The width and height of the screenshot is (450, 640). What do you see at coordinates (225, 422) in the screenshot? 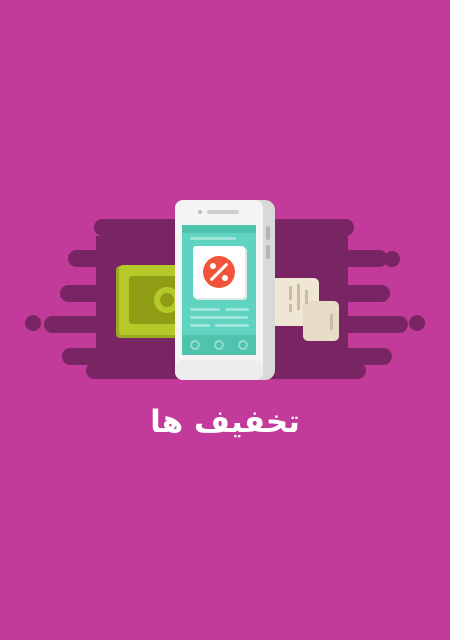
I see `screen-title: تخفیف ها` at bounding box center [225, 422].